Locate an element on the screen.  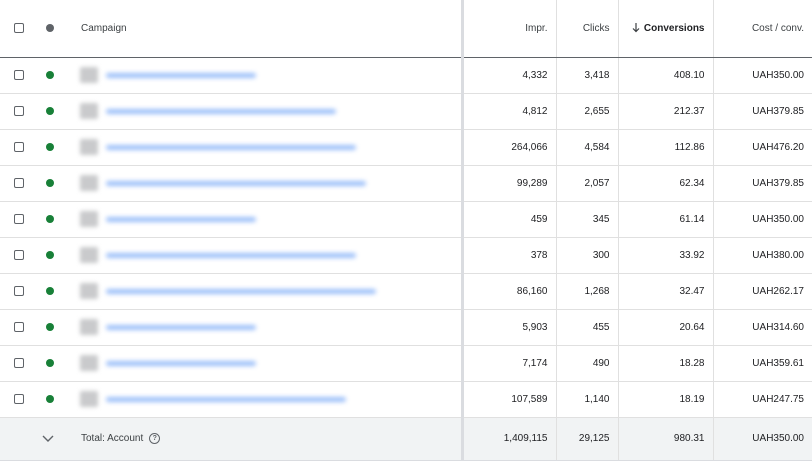
conversions-cell: 61.14 is located at coordinates (665, 219).